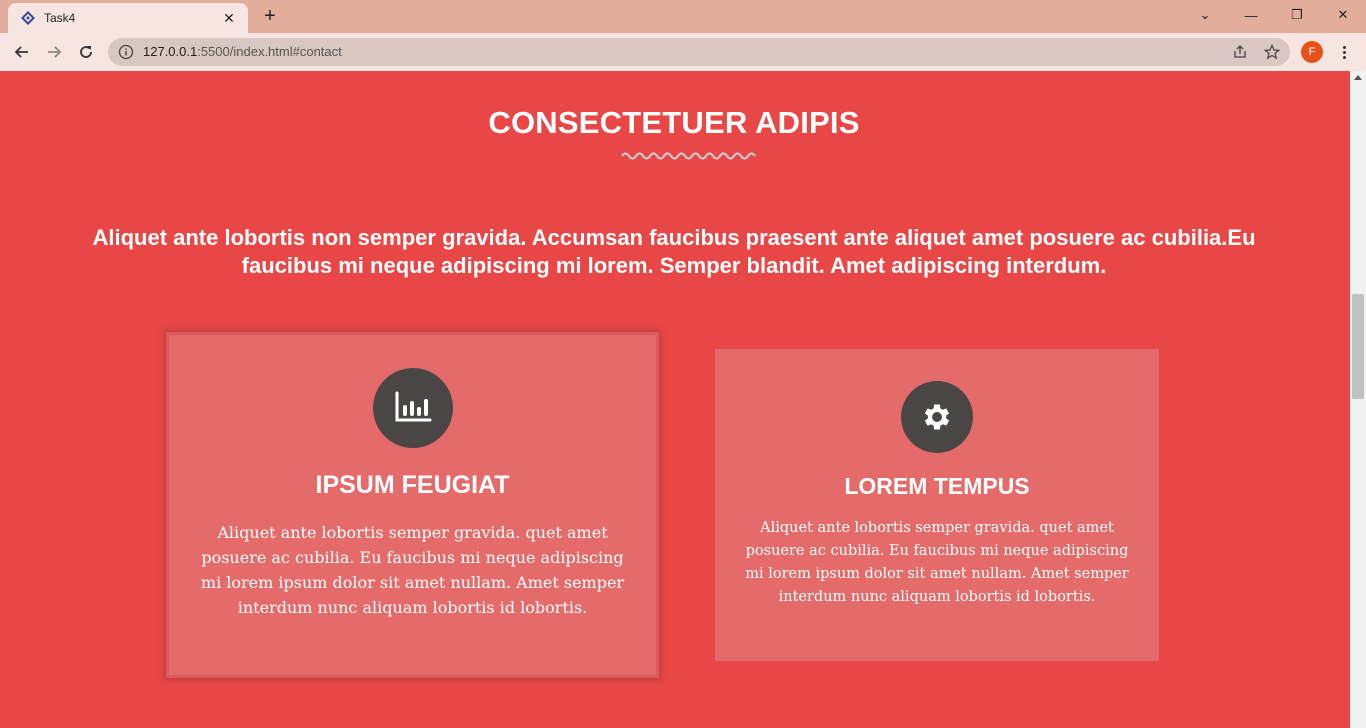  Describe the element at coordinates (683, 16) in the screenshot. I see `tab-strip: Task4 ✕ + ⌄ — ❐ ✕` at that location.